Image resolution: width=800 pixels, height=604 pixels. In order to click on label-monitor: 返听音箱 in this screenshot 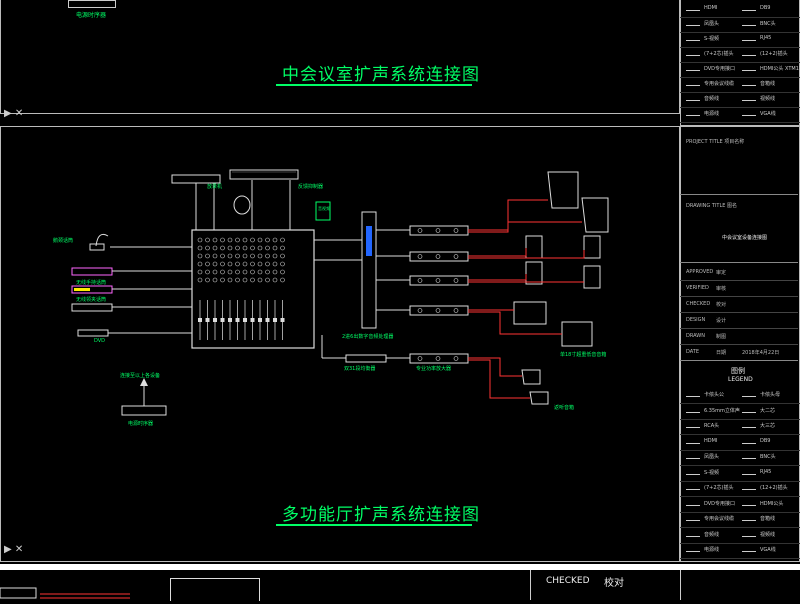, I will do `click(564, 408)`.